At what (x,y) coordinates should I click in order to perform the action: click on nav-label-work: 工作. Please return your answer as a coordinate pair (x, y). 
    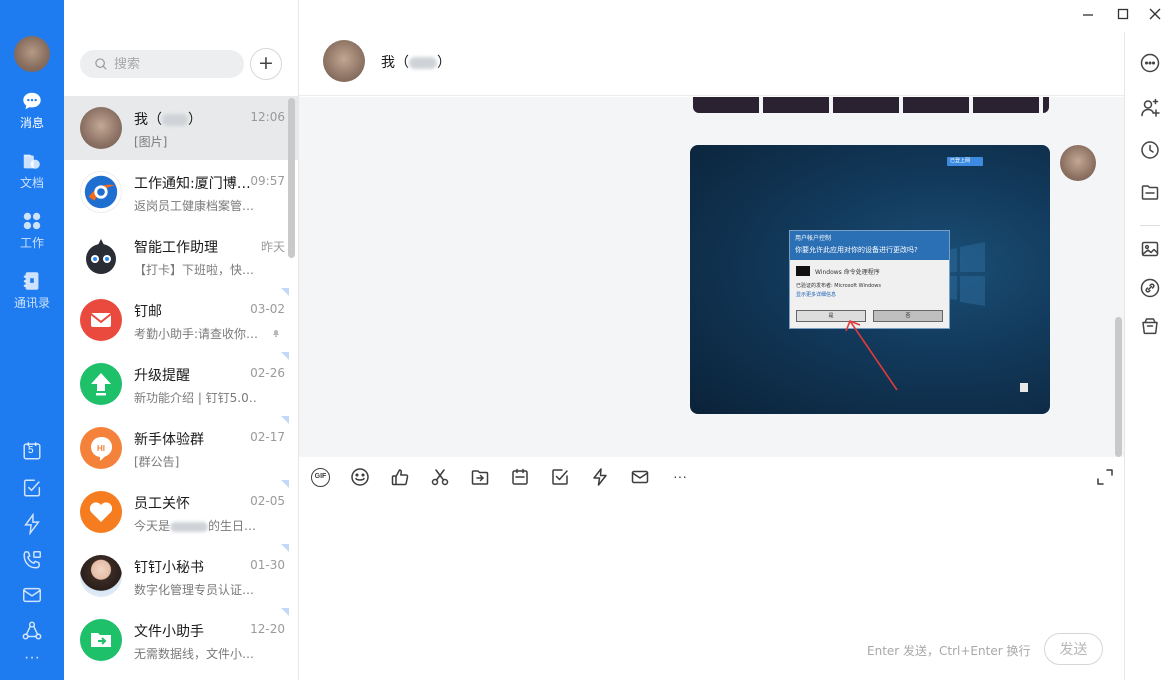
    Looking at the image, I should click on (31, 243).